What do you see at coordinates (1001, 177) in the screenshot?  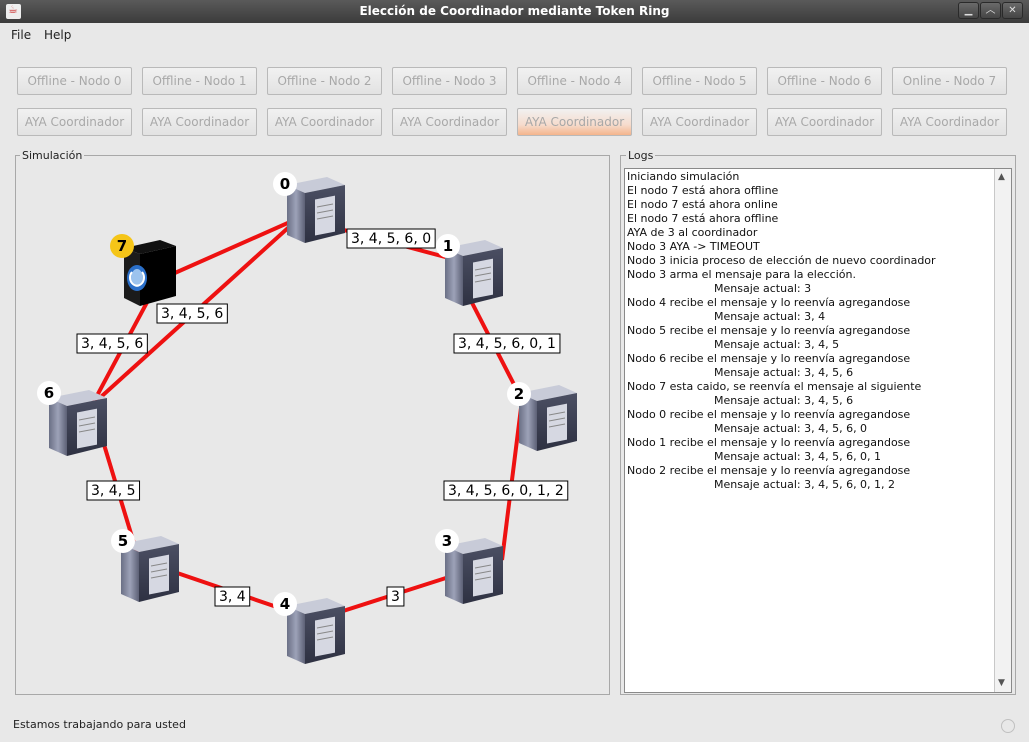 I see `scroll-up-arrow-icon: ▲` at bounding box center [1001, 177].